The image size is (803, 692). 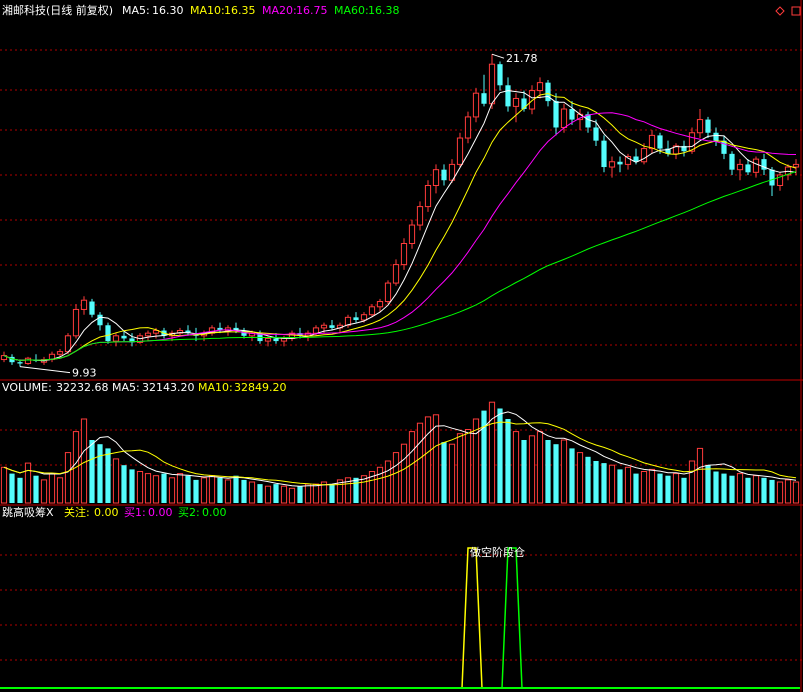 What do you see at coordinates (77, 512) in the screenshot?
I see `focus-label: 关注:` at bounding box center [77, 512].